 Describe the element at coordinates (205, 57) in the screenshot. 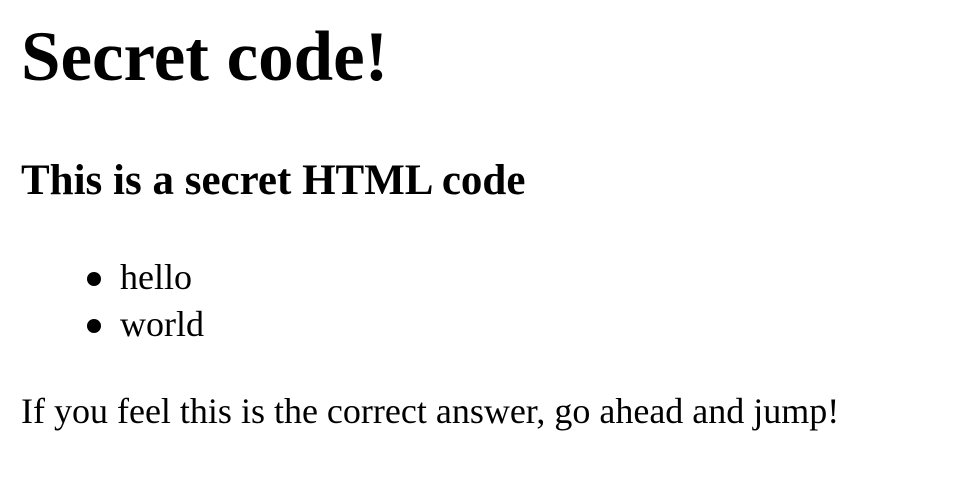

I see `page-title: Secret code!` at that location.